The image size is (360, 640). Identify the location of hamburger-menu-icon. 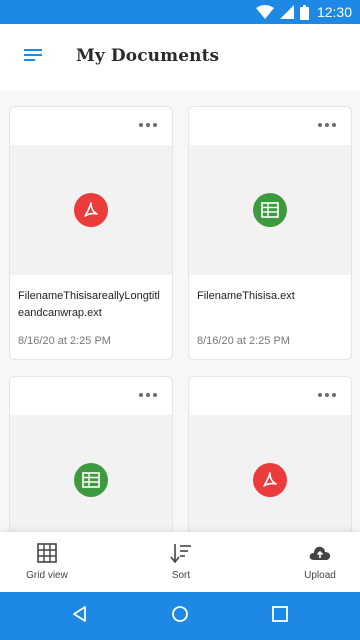
(33, 57).